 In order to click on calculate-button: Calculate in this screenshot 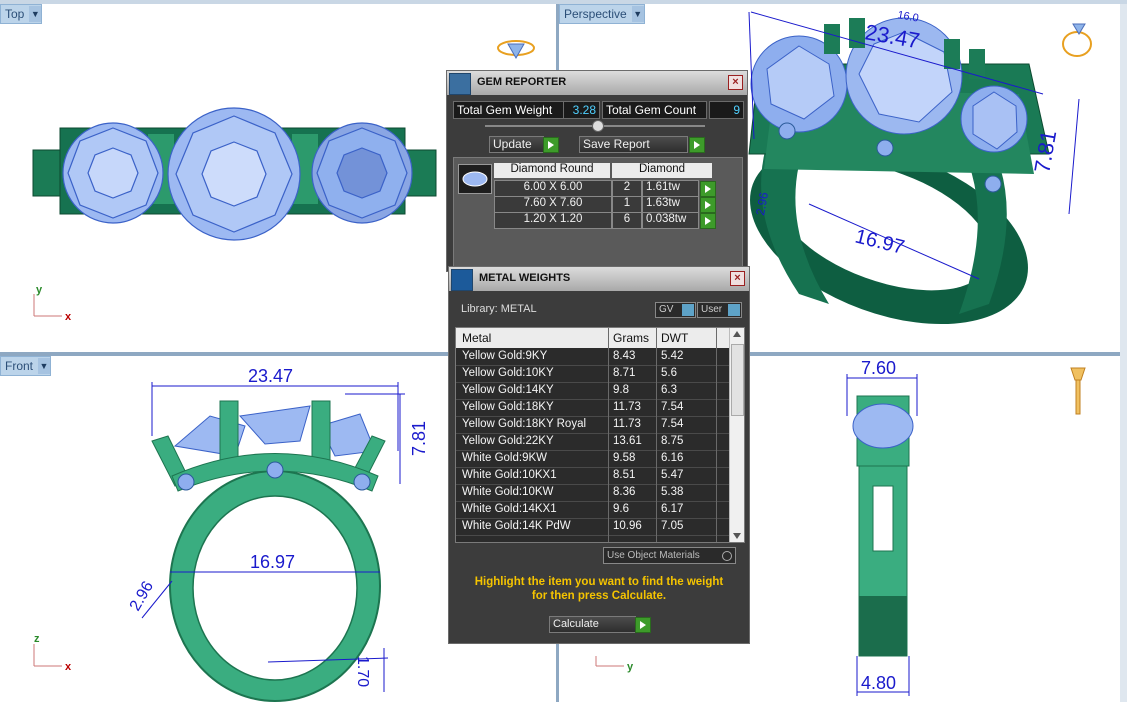, I will do `click(592, 624)`.